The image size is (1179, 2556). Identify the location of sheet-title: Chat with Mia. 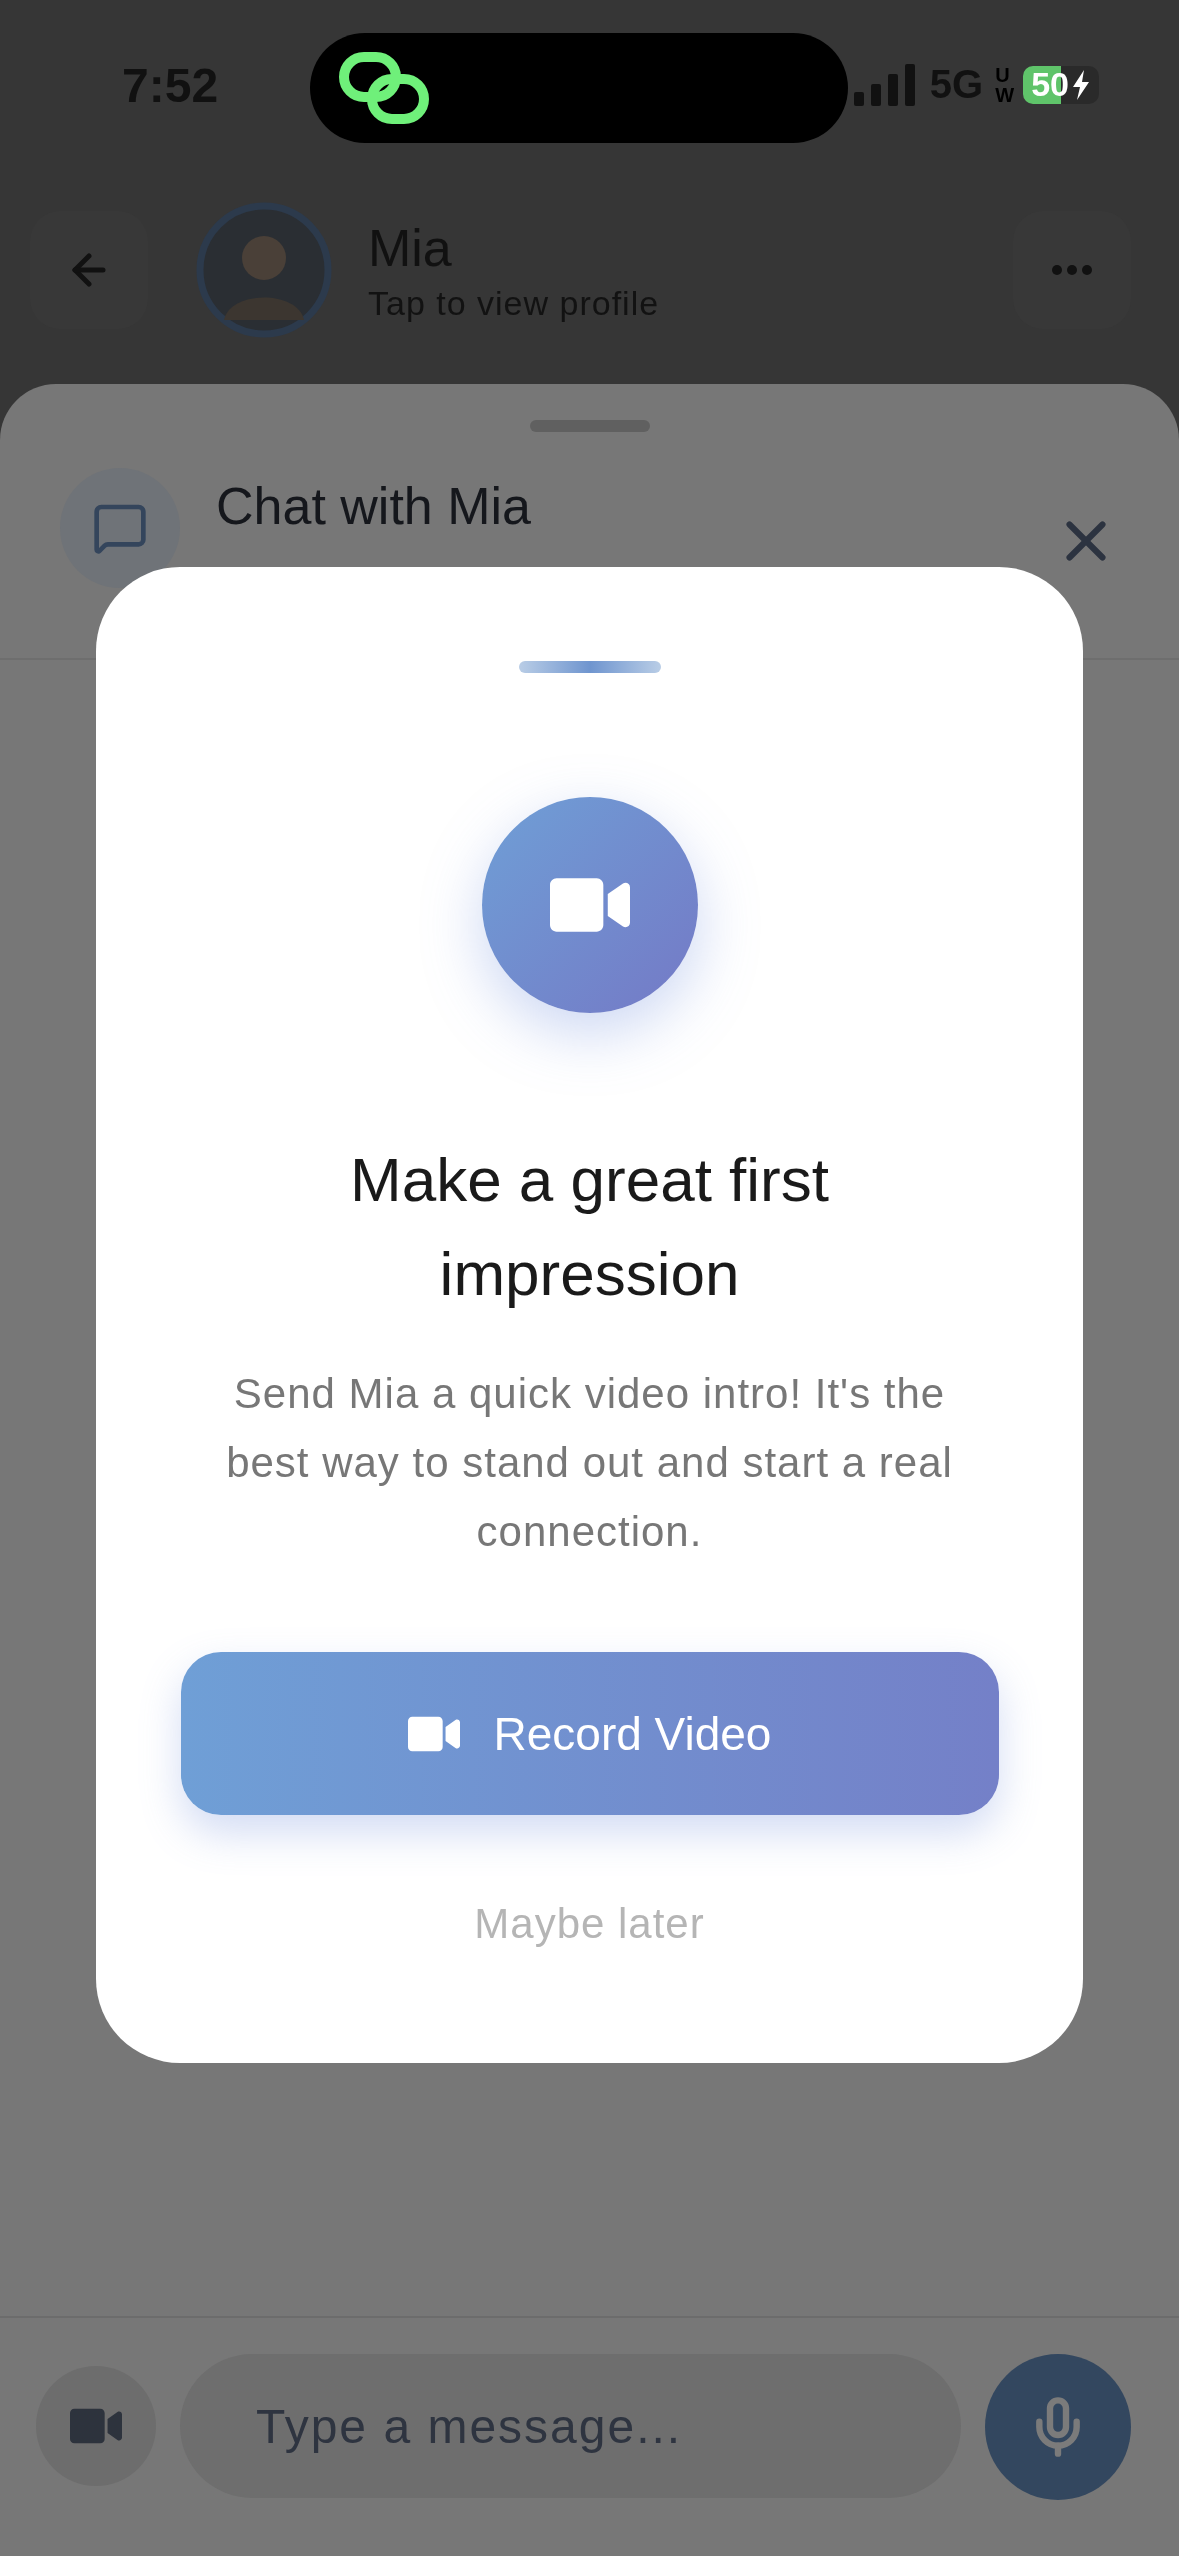
(374, 506).